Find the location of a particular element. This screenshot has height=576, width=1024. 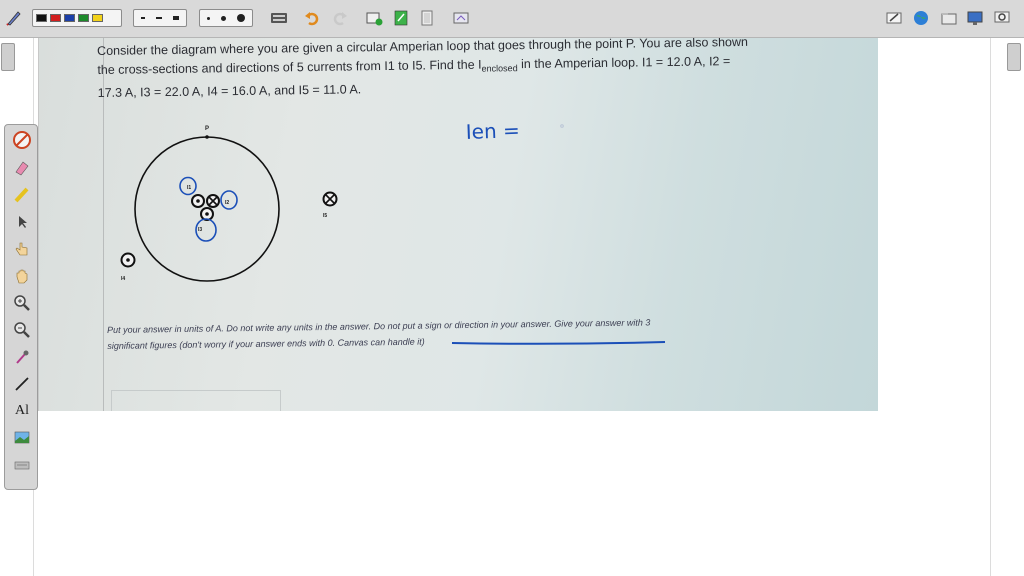

page-edge-right is located at coordinates (990, 307).